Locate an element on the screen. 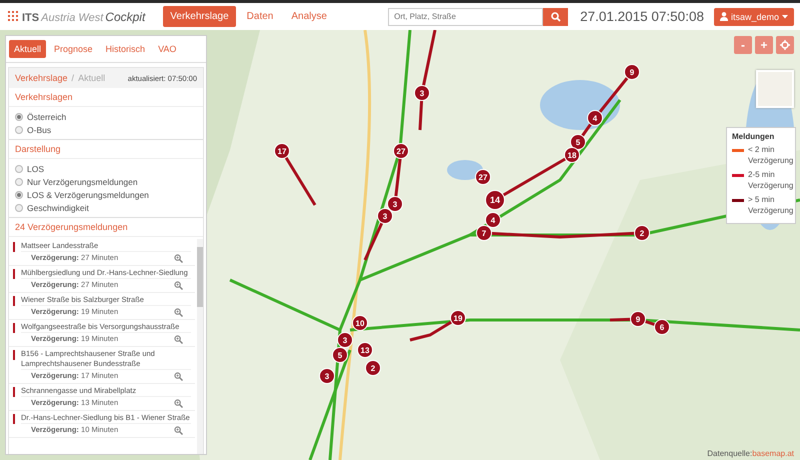 This screenshot has height=460, width=800. crosshair-icon is located at coordinates (785, 45).